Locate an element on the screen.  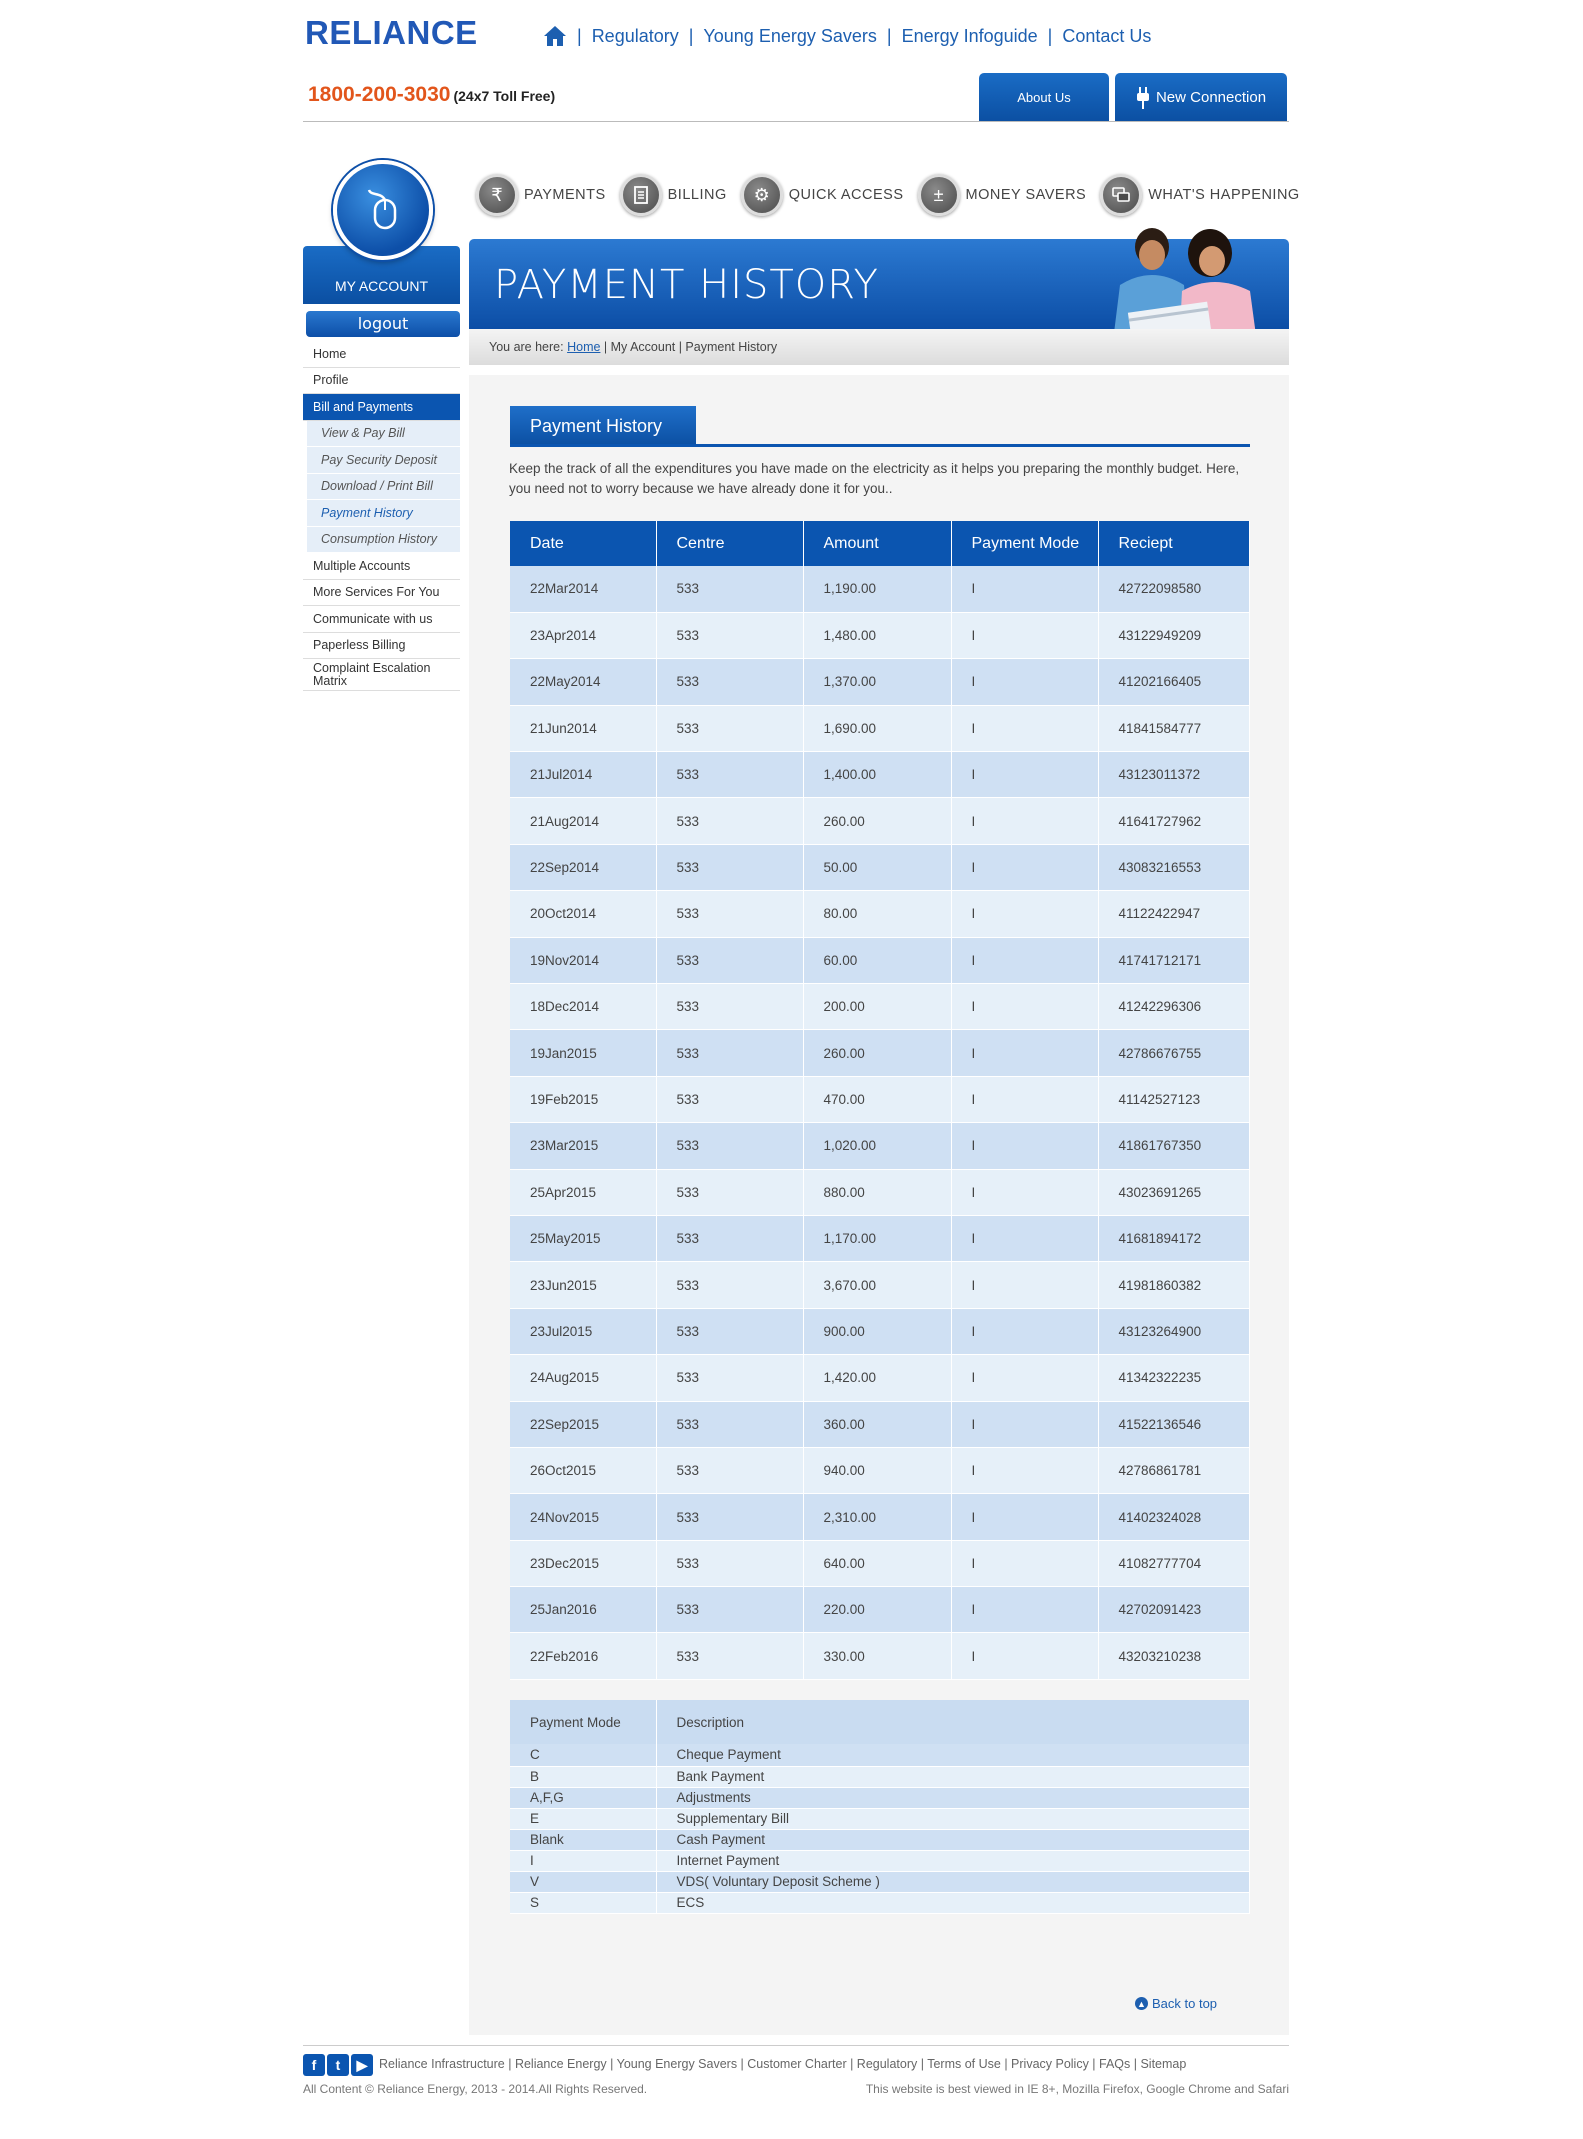
cell-receipt: 41342322235 is located at coordinates (1174, 1378).